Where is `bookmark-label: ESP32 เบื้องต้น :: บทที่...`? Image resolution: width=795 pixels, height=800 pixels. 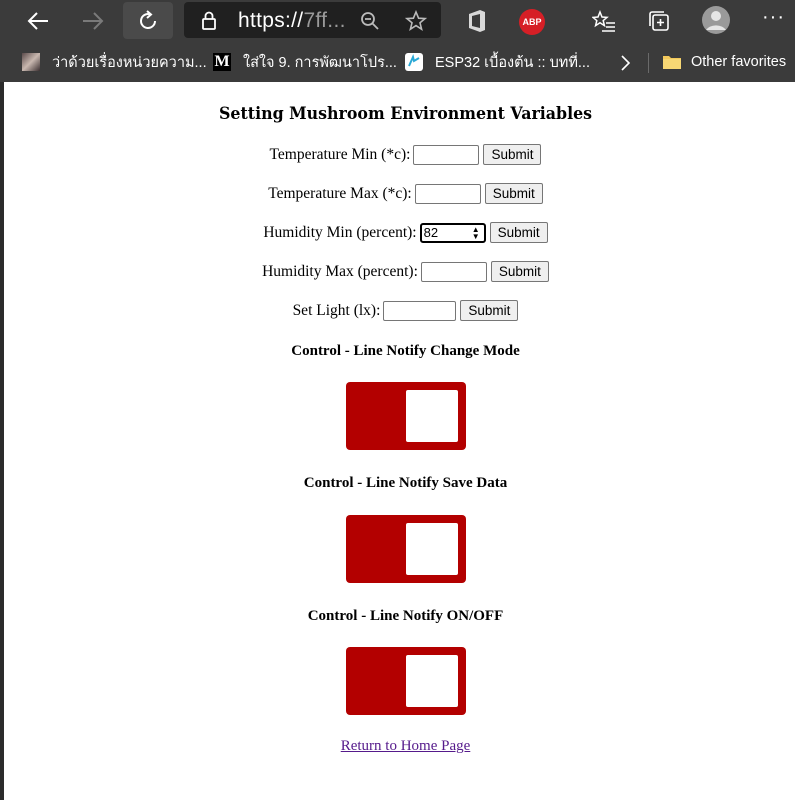
bookmark-label: ESP32 เบื้องต้น :: บทที่... is located at coordinates (512, 62).